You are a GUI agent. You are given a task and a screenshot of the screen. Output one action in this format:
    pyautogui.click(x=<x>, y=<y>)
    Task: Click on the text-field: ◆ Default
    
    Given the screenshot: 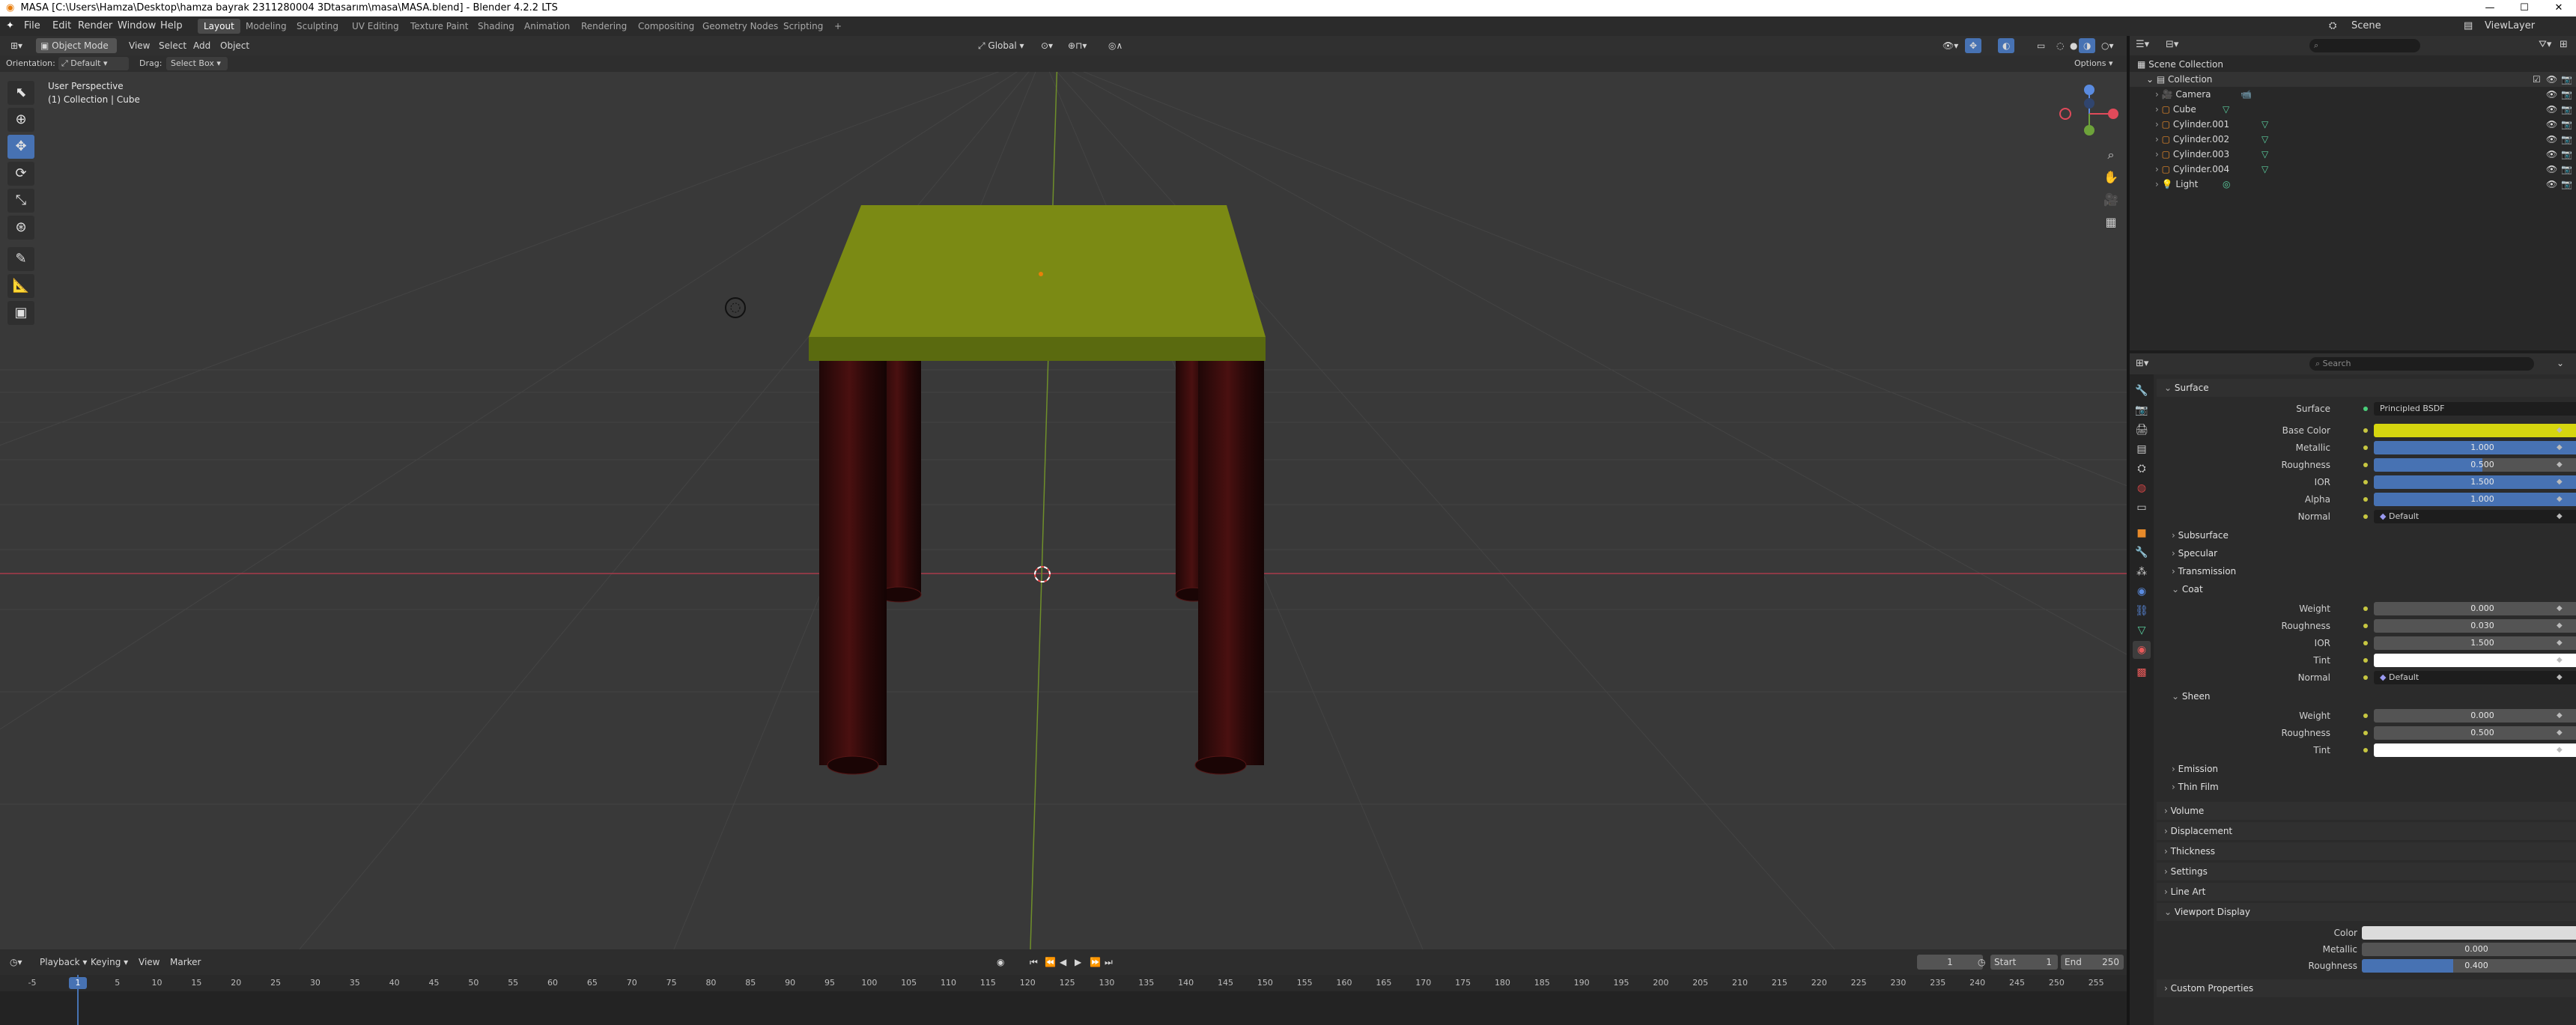 What is the action you would take?
    pyautogui.click(x=2475, y=677)
    